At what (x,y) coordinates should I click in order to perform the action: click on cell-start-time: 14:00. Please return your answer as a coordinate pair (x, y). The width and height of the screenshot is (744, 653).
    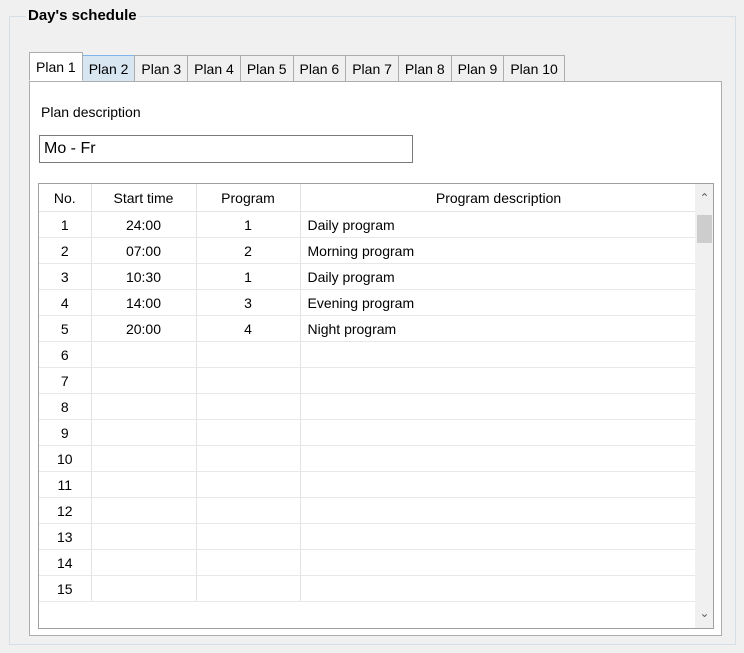
    Looking at the image, I should click on (144, 302).